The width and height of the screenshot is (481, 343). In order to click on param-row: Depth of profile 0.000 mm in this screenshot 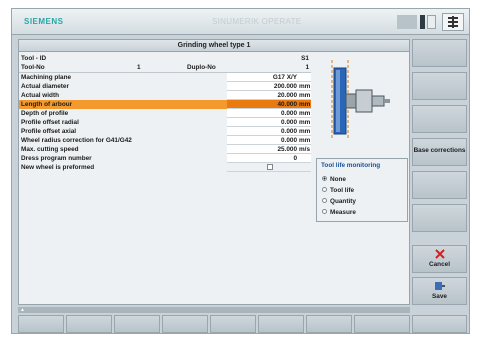, I will do `click(165, 113)`.